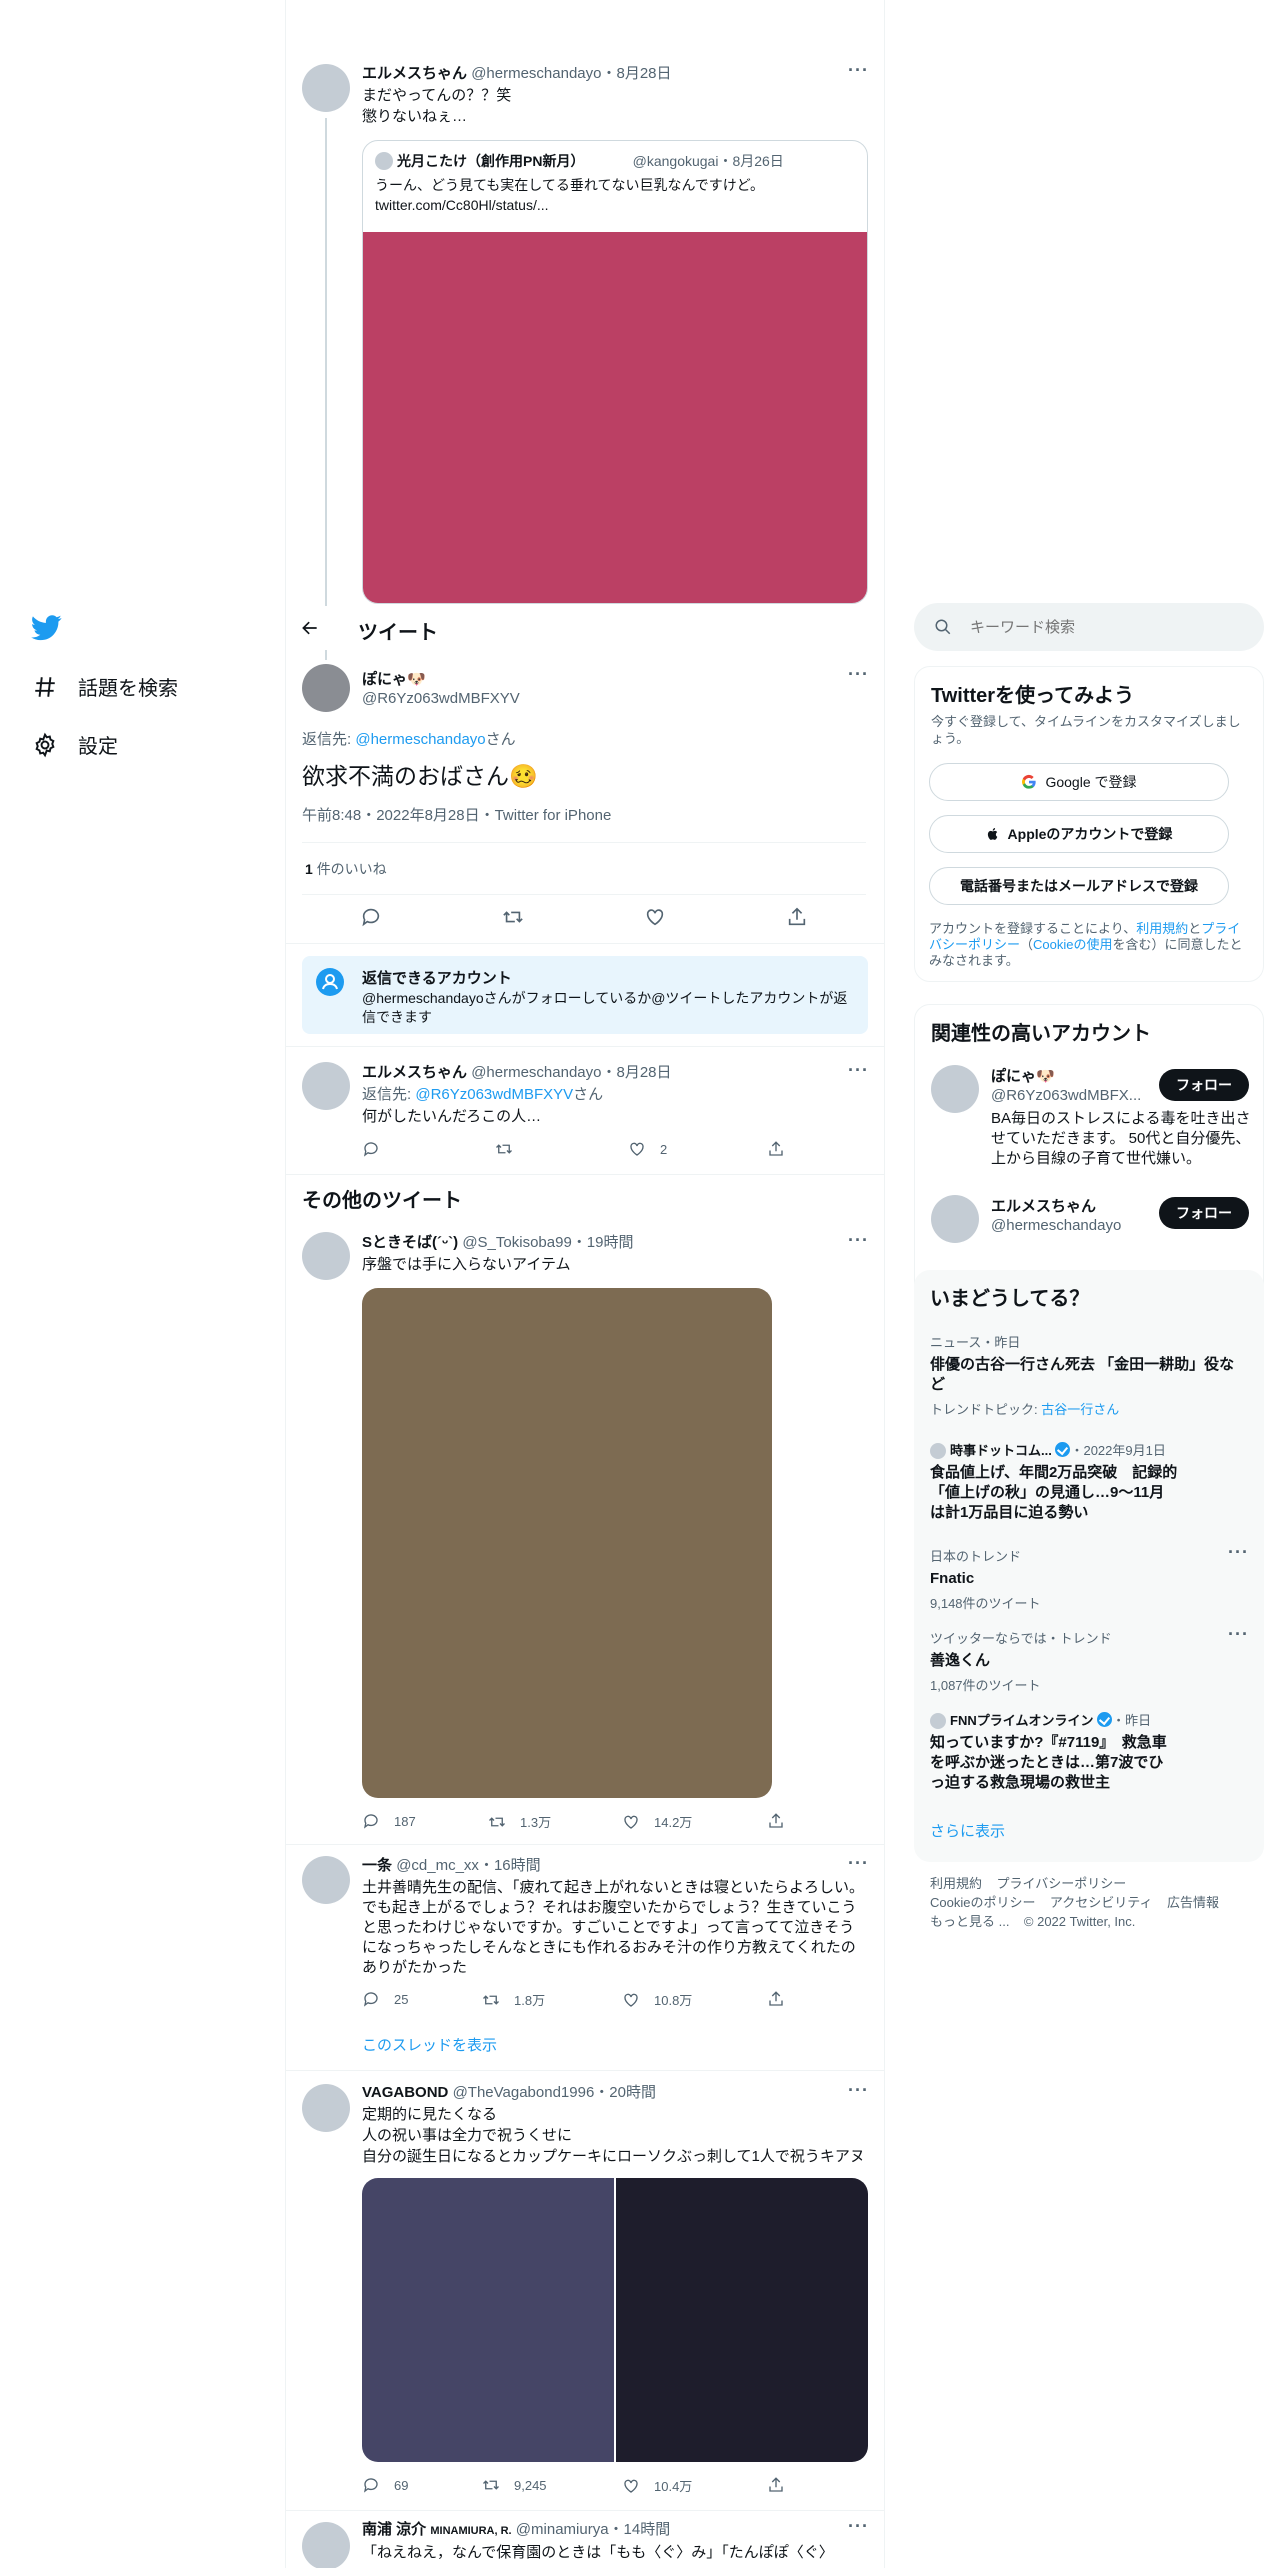  I want to click on like-button: 2, so click(647, 1149).